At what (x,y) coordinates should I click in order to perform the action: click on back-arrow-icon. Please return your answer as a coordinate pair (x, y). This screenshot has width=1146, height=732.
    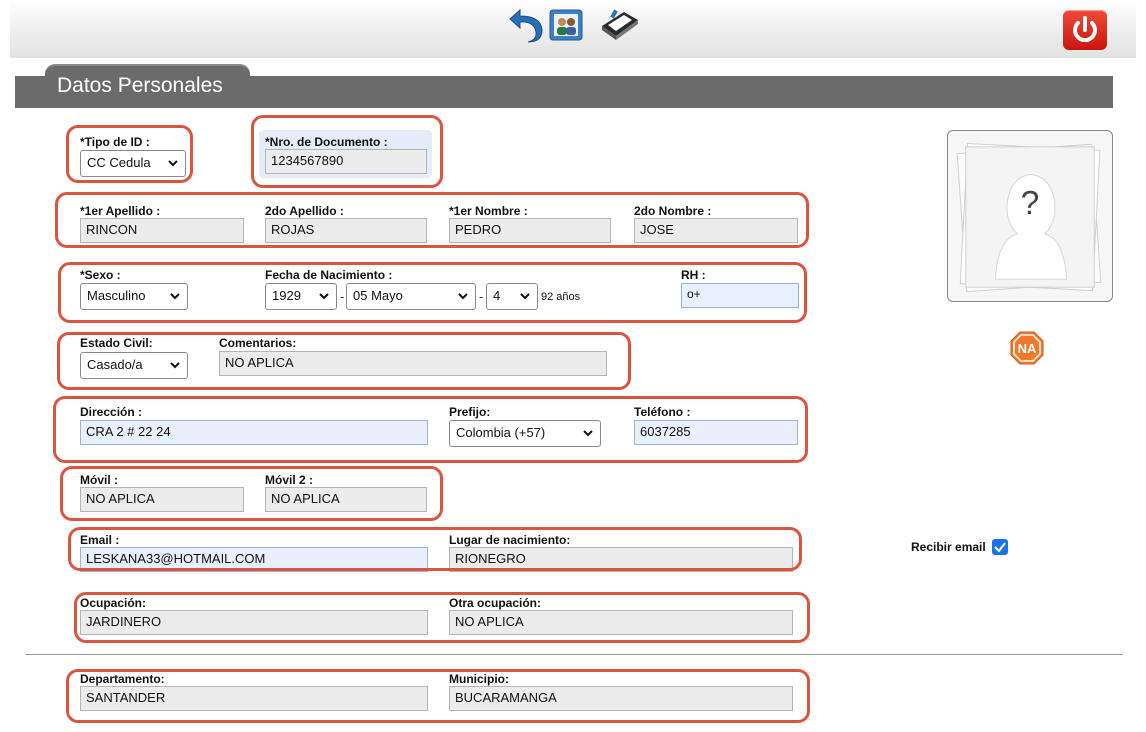
    Looking at the image, I should click on (526, 24).